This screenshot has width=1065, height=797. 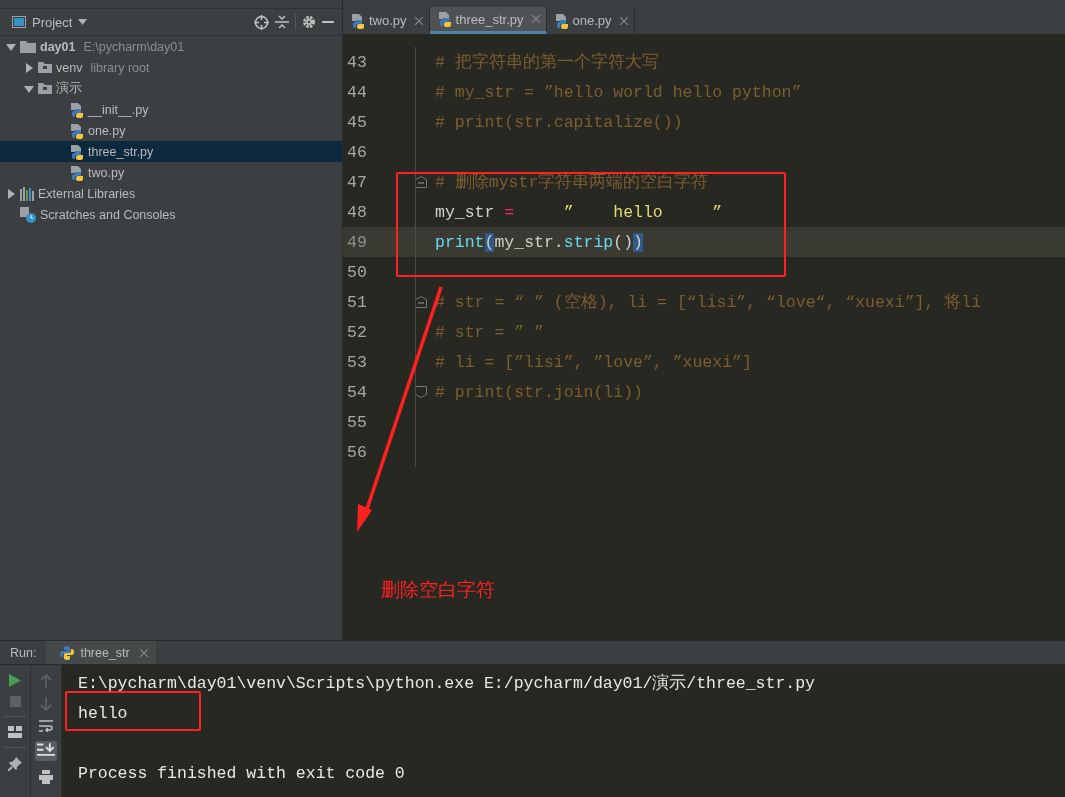 What do you see at coordinates (171, 214) in the screenshot?
I see `tree-item: Scratches and Consoles` at bounding box center [171, 214].